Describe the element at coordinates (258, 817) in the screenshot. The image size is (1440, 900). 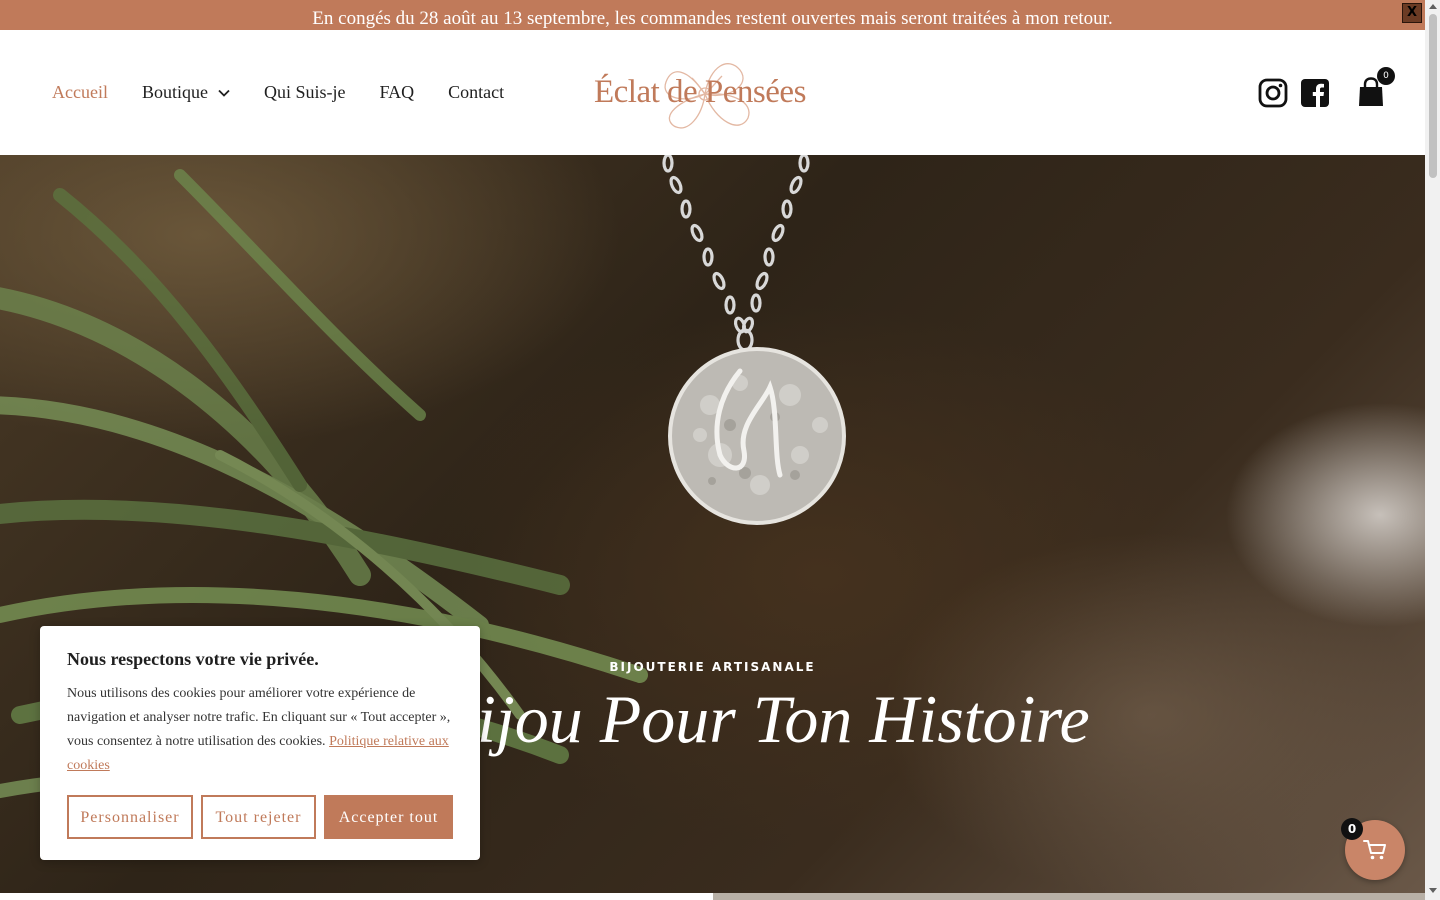
I see `reject-all-button: Tout rejeter` at that location.